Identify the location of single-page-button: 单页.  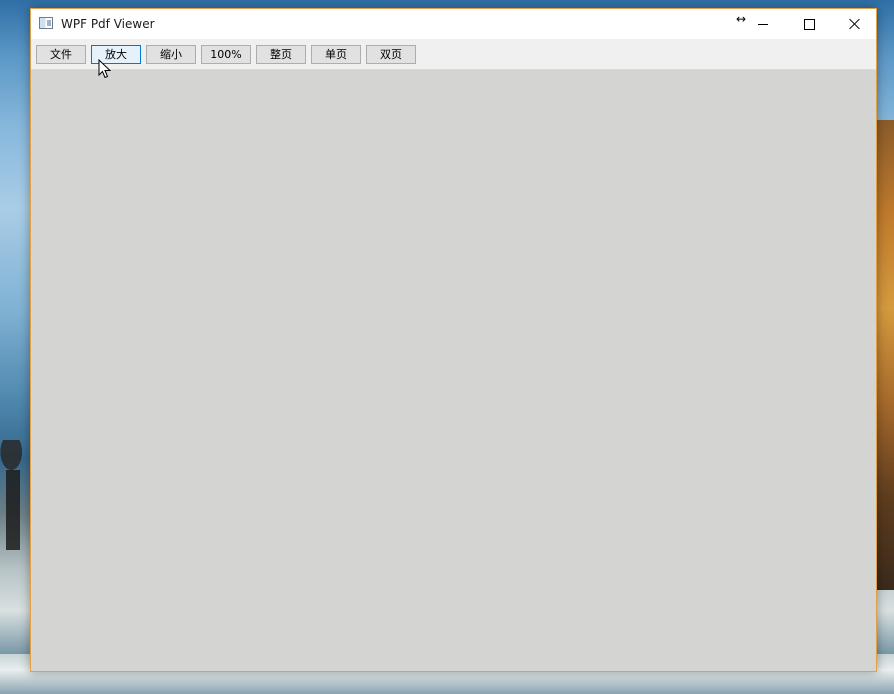
(336, 54).